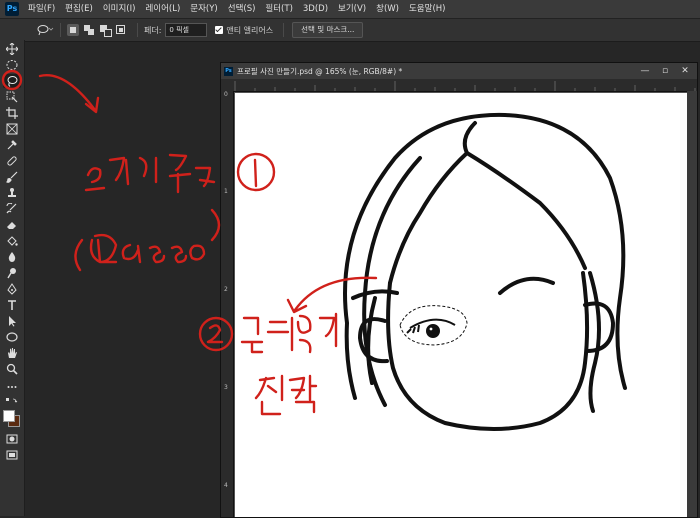 Image resolution: width=700 pixels, height=518 pixels. What do you see at coordinates (67, 93) in the screenshot?
I see `annotation-arrow` at bounding box center [67, 93].